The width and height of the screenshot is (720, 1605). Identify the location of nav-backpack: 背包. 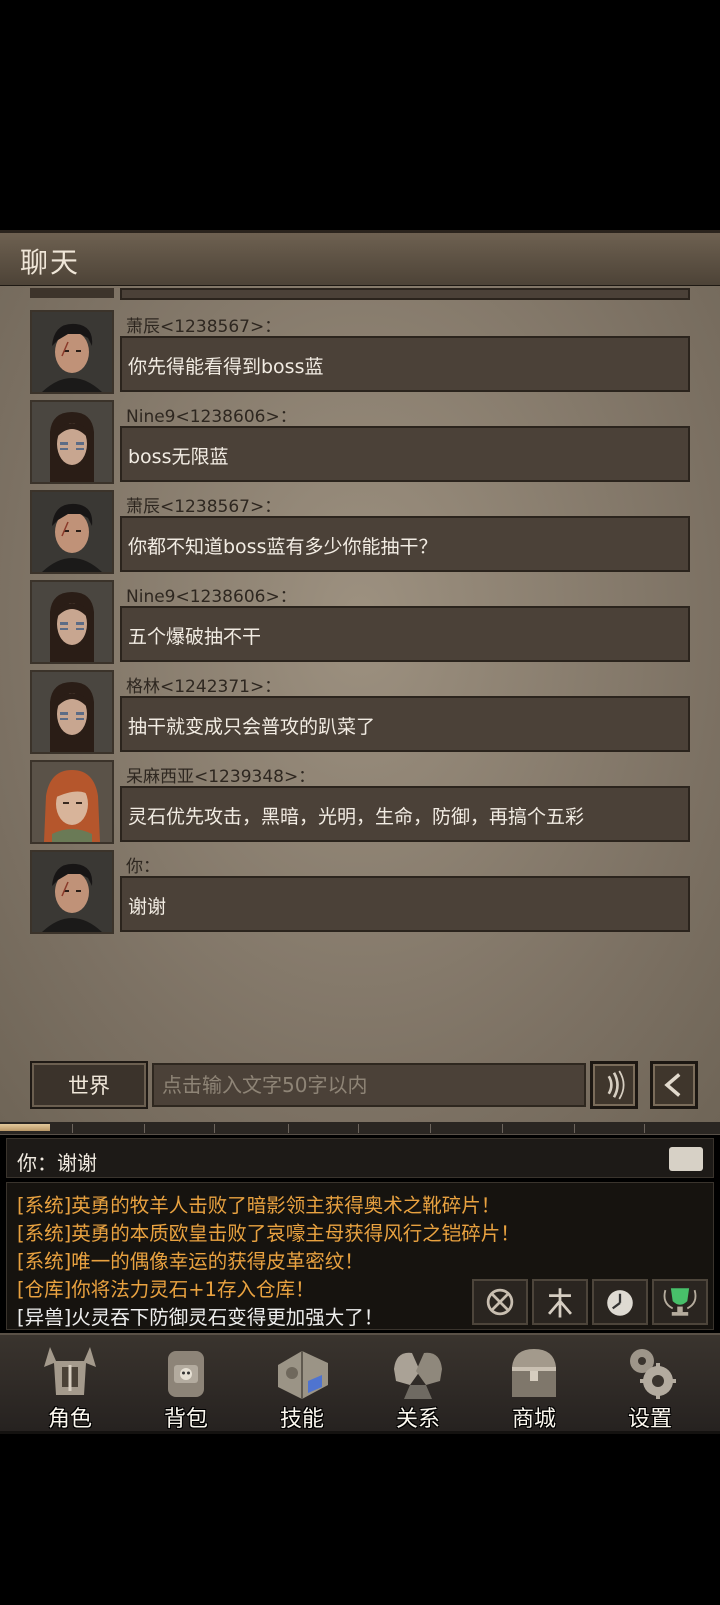
(186, 1383).